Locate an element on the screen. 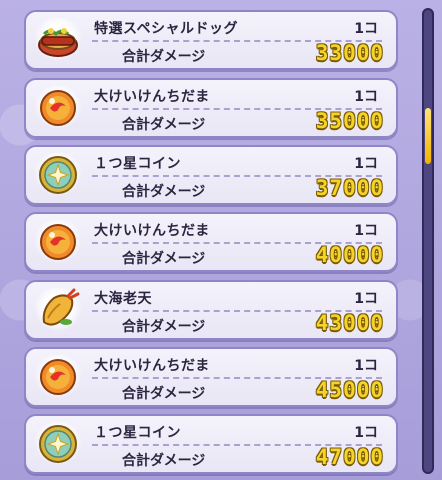 The height and width of the screenshot is (480, 442). reward-row: １つ星コイン 1コ 合計ダメージ 47000 is located at coordinates (211, 444).